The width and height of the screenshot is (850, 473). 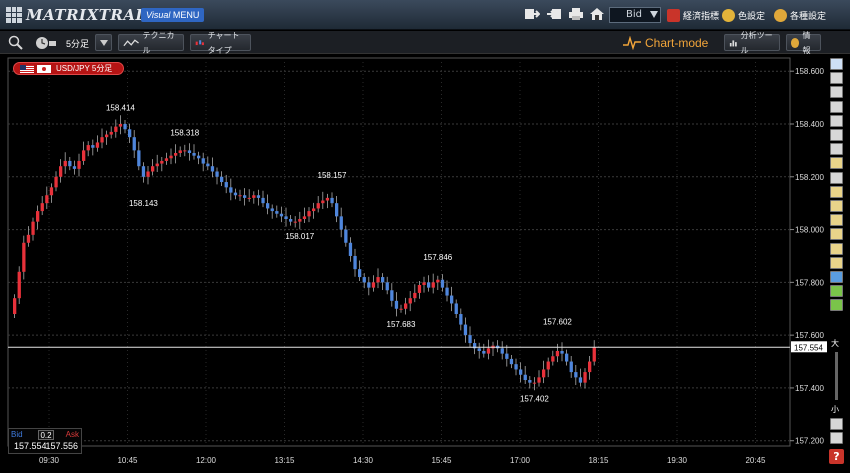 I want to click on chart-toolbar: 5分足 テクニカル チャートタイプ Chart-mode 分析ツール 情報, so click(x=425, y=43).